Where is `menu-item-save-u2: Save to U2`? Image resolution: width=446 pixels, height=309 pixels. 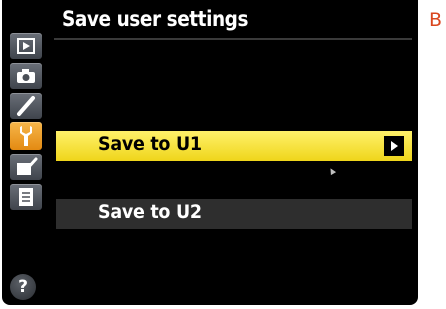
menu-item-save-u2: Save to U2 is located at coordinates (234, 214).